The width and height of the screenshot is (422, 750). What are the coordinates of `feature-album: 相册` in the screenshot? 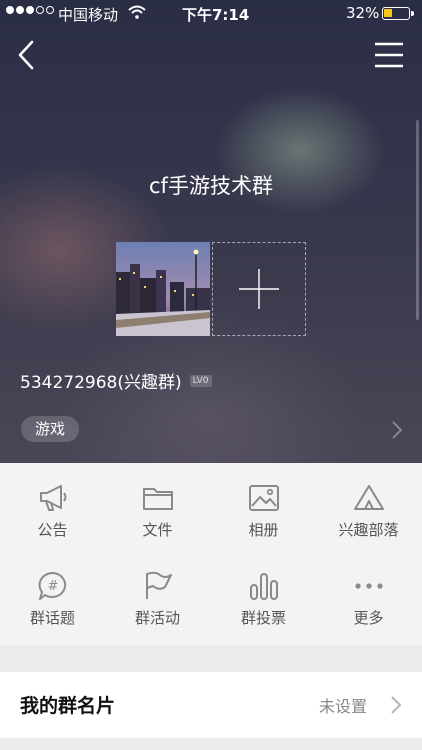 It's located at (263, 503).